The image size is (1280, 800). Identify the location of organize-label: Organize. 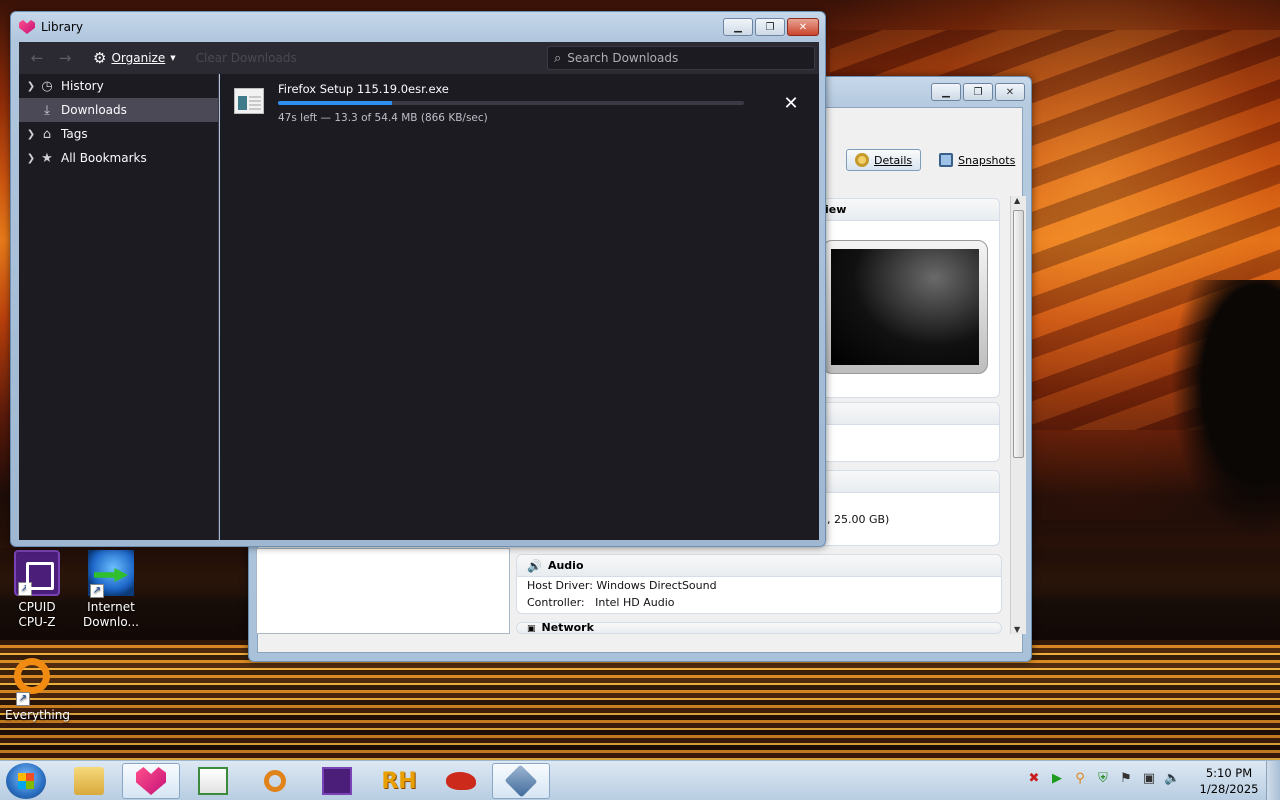
(138, 58).